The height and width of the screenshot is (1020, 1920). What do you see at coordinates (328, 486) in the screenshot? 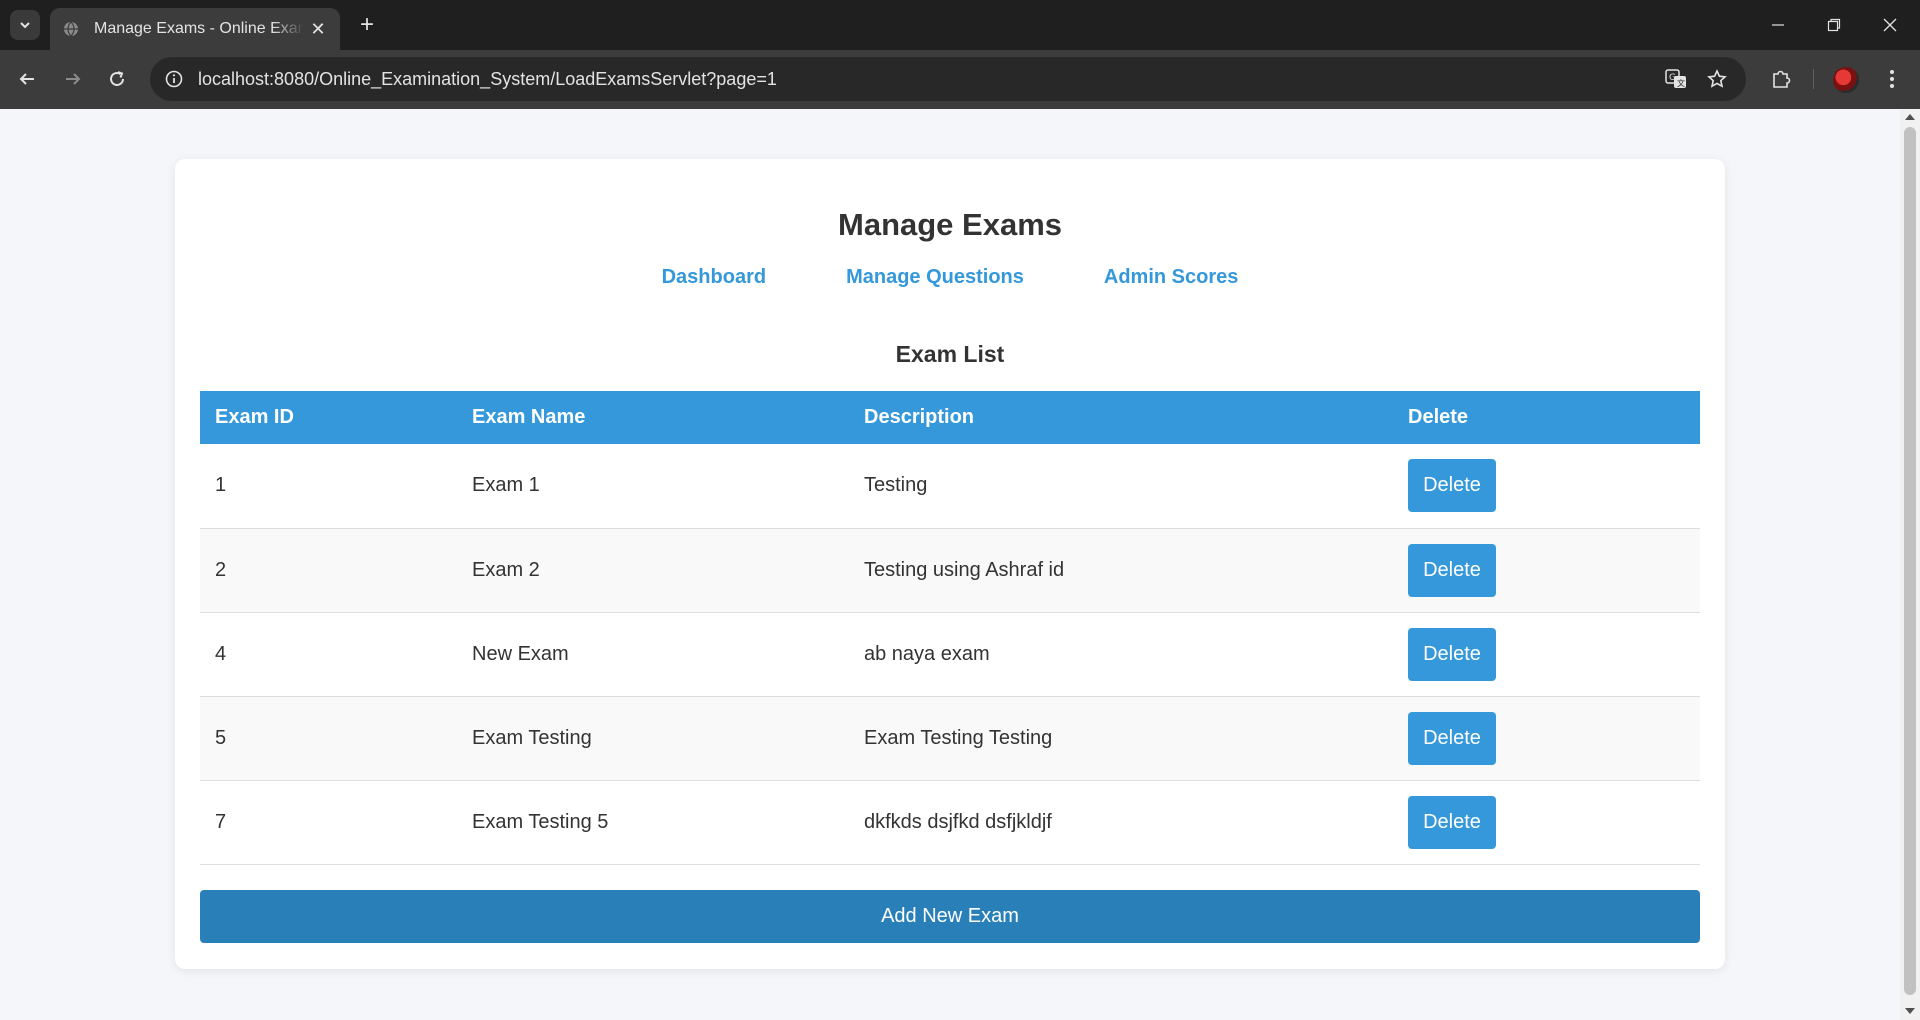
I see `cell-exam-id: 1` at bounding box center [328, 486].